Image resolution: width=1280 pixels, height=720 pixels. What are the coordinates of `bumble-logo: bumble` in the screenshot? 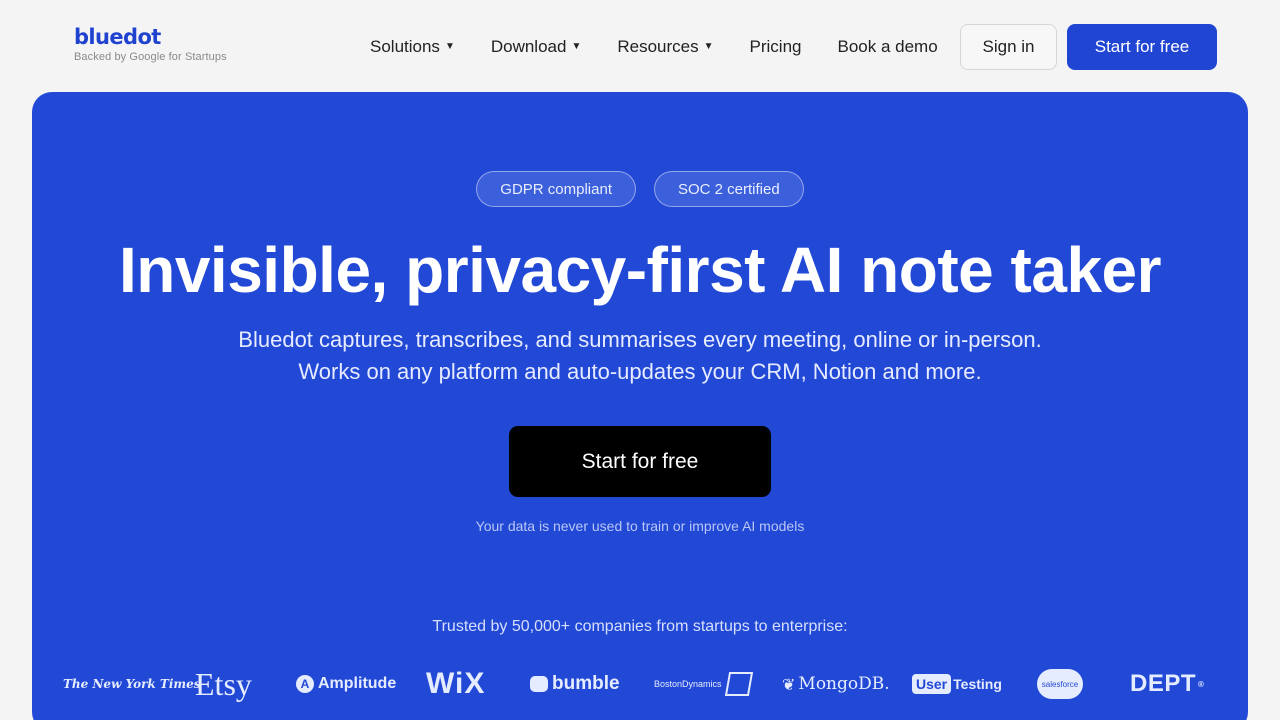 It's located at (575, 684).